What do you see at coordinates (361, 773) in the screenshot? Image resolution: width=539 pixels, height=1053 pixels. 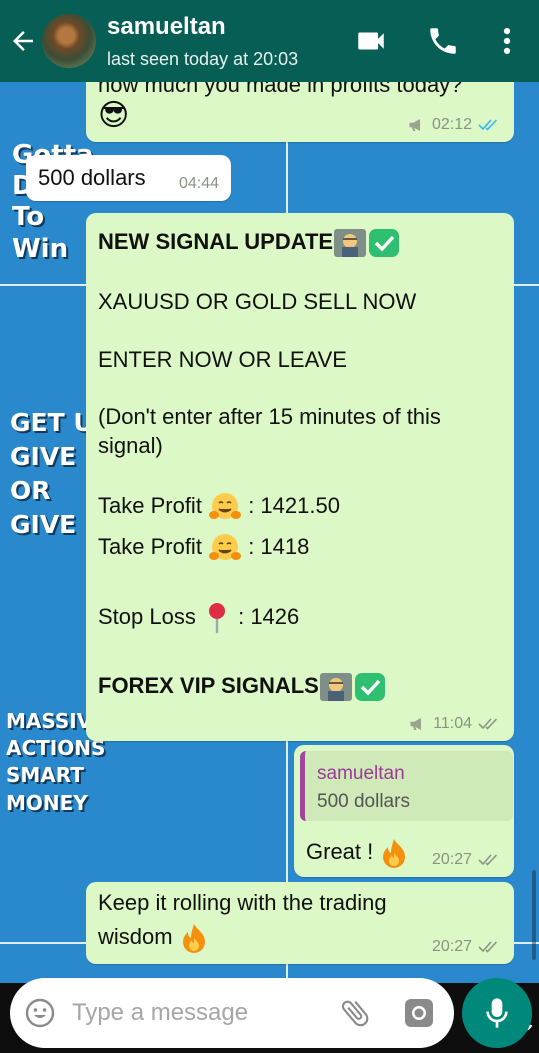 I see `quoted-author: samueltan` at bounding box center [361, 773].